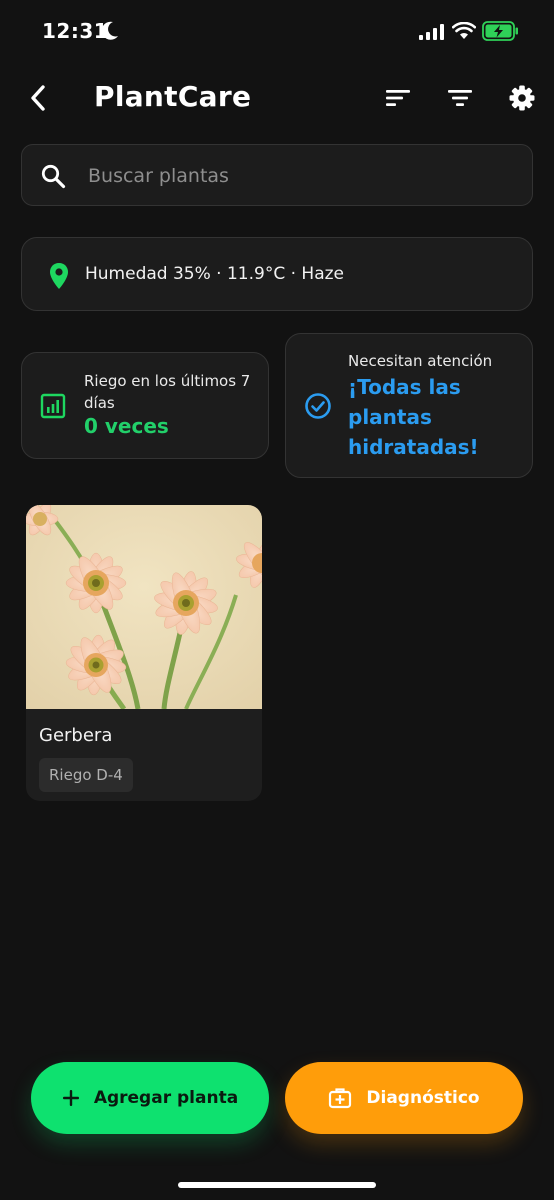 The width and height of the screenshot is (554, 1200). I want to click on page-title: PlantCare, so click(173, 96).